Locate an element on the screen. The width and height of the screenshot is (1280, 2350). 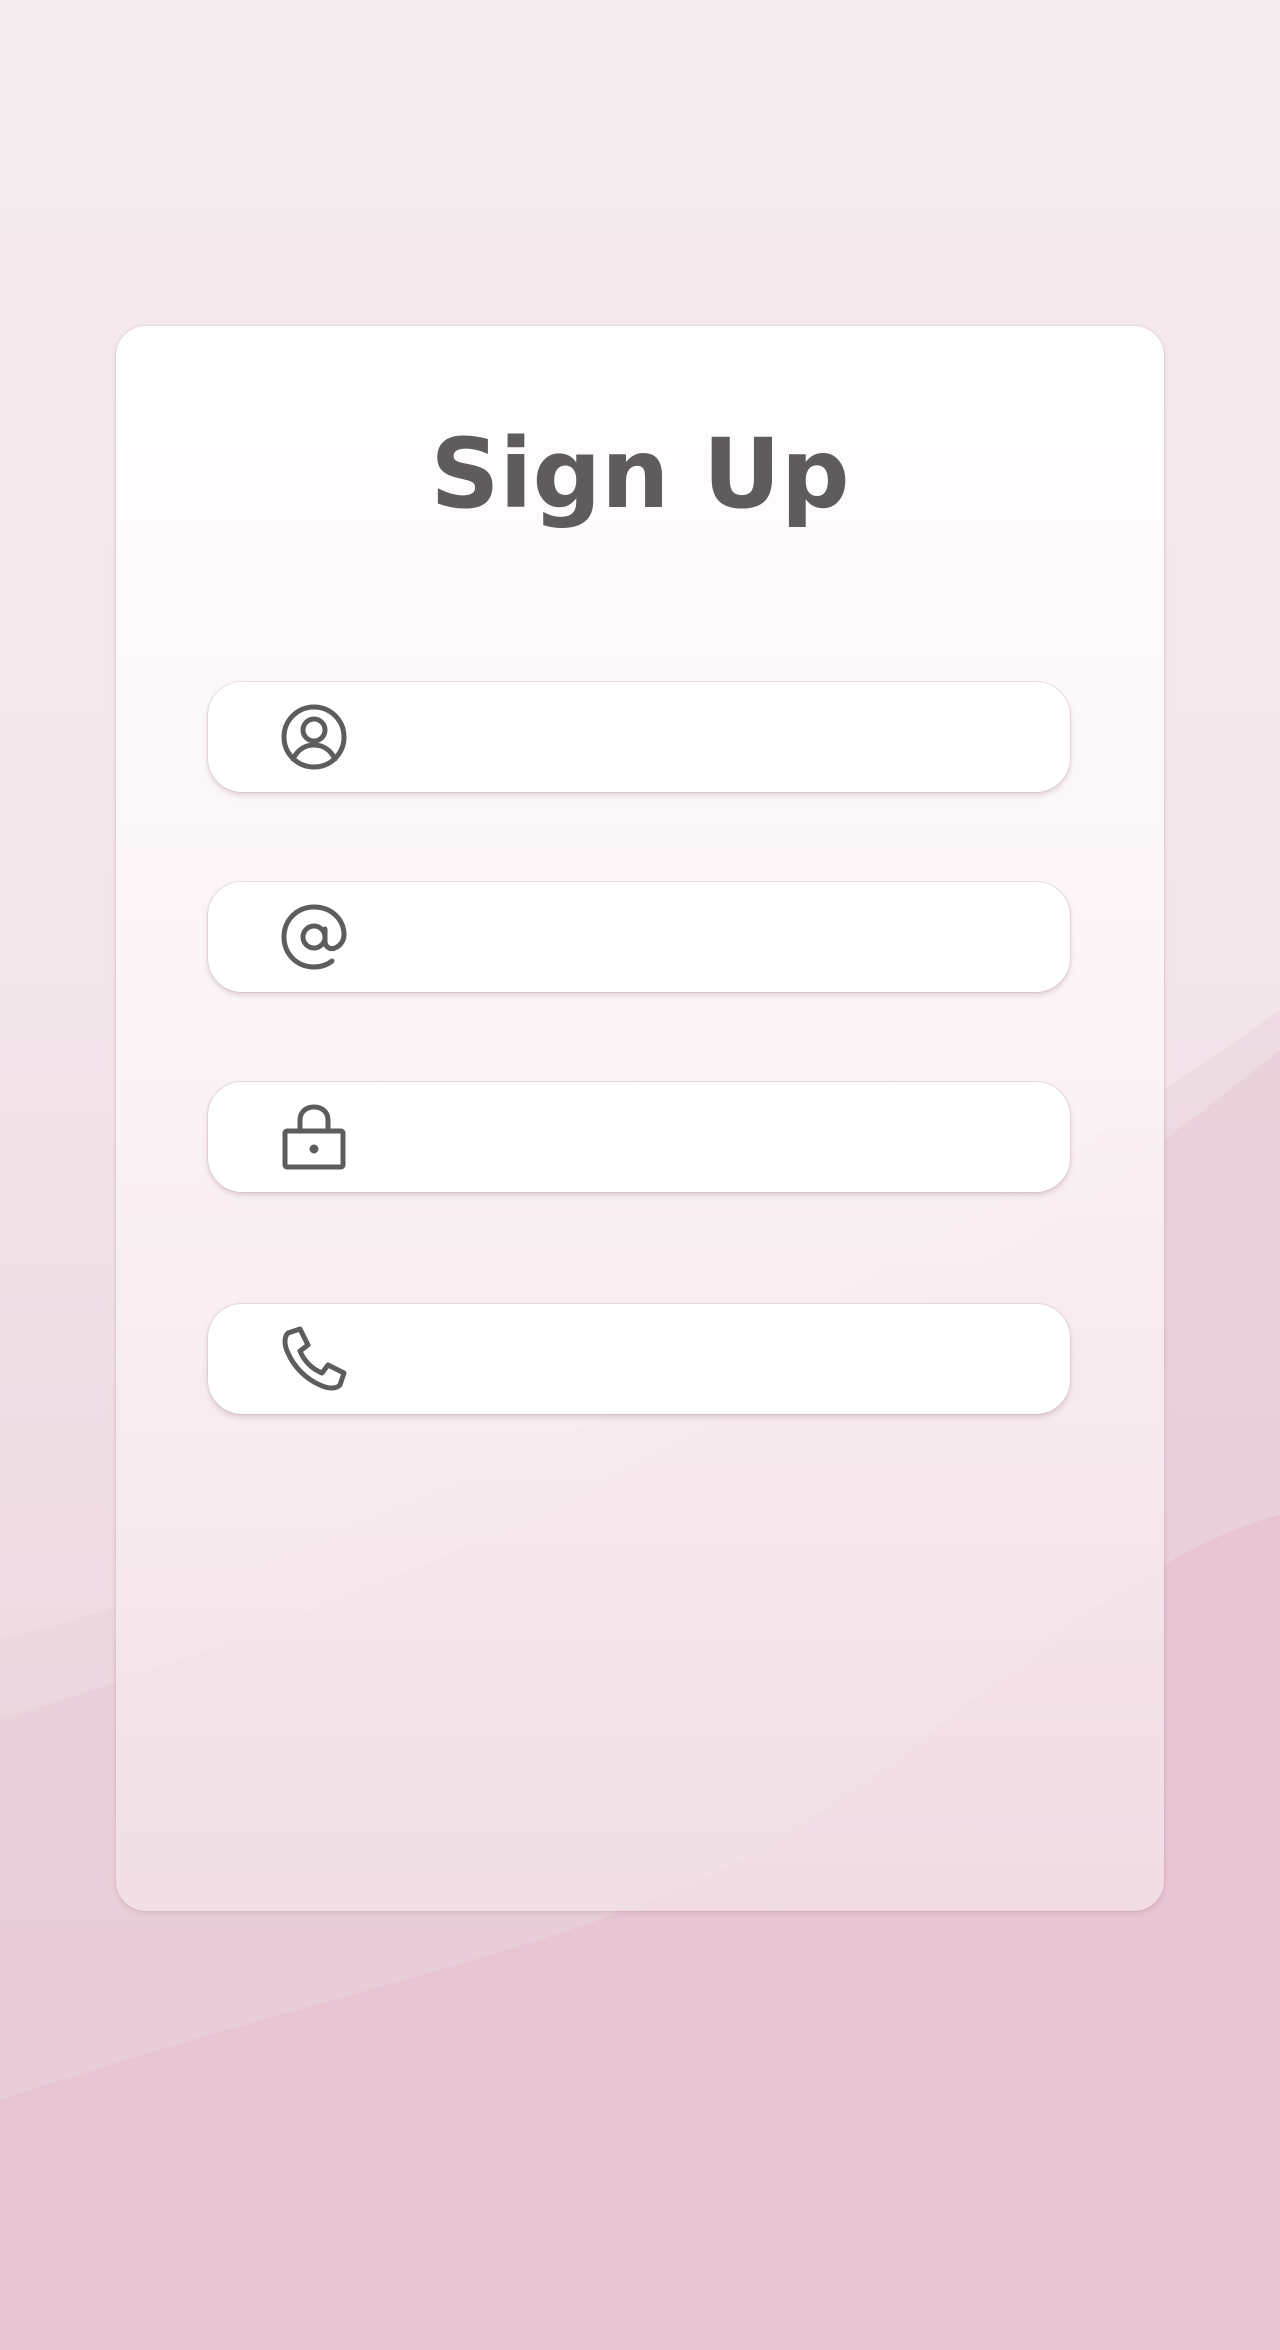
user-circle-icon is located at coordinates (314, 737).